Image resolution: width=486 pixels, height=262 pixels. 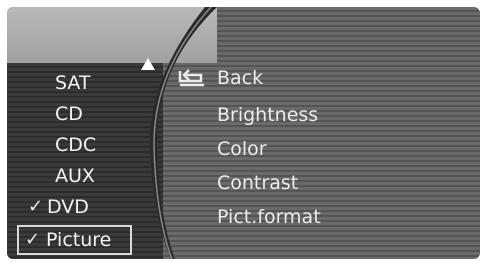 I want to click on source-item-aux: AUX, so click(x=72, y=176).